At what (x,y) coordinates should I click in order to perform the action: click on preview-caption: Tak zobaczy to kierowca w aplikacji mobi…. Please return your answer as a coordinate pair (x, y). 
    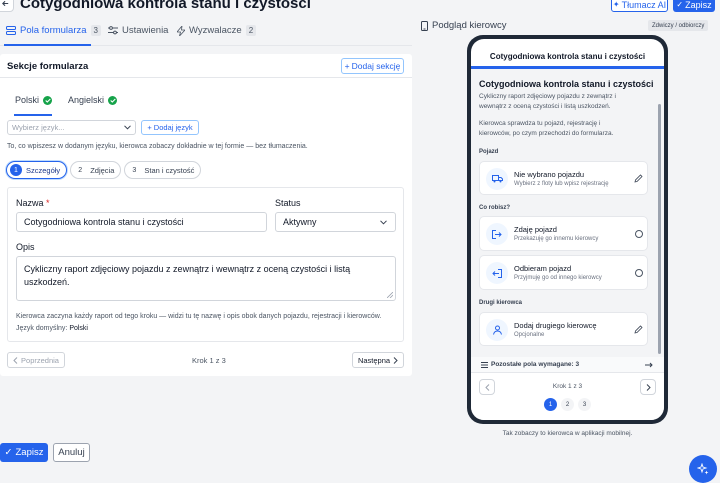
    Looking at the image, I should click on (567, 433).